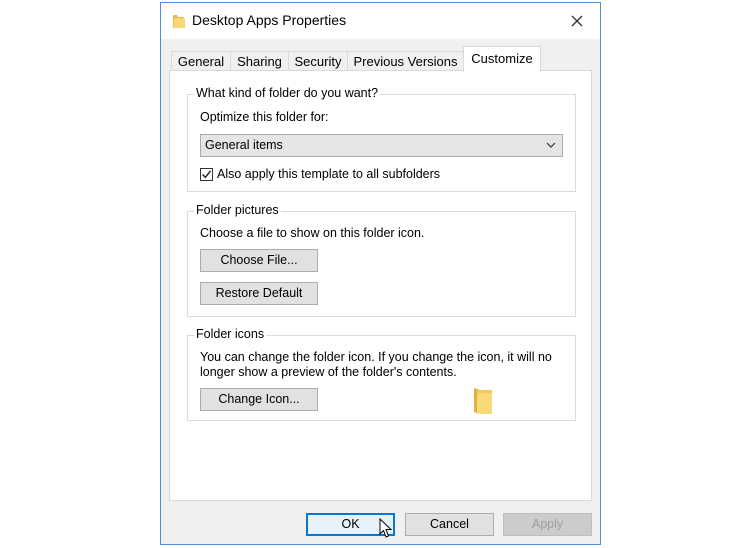  What do you see at coordinates (386, 528) in the screenshot?
I see `mouse-pointer-icon` at bounding box center [386, 528].